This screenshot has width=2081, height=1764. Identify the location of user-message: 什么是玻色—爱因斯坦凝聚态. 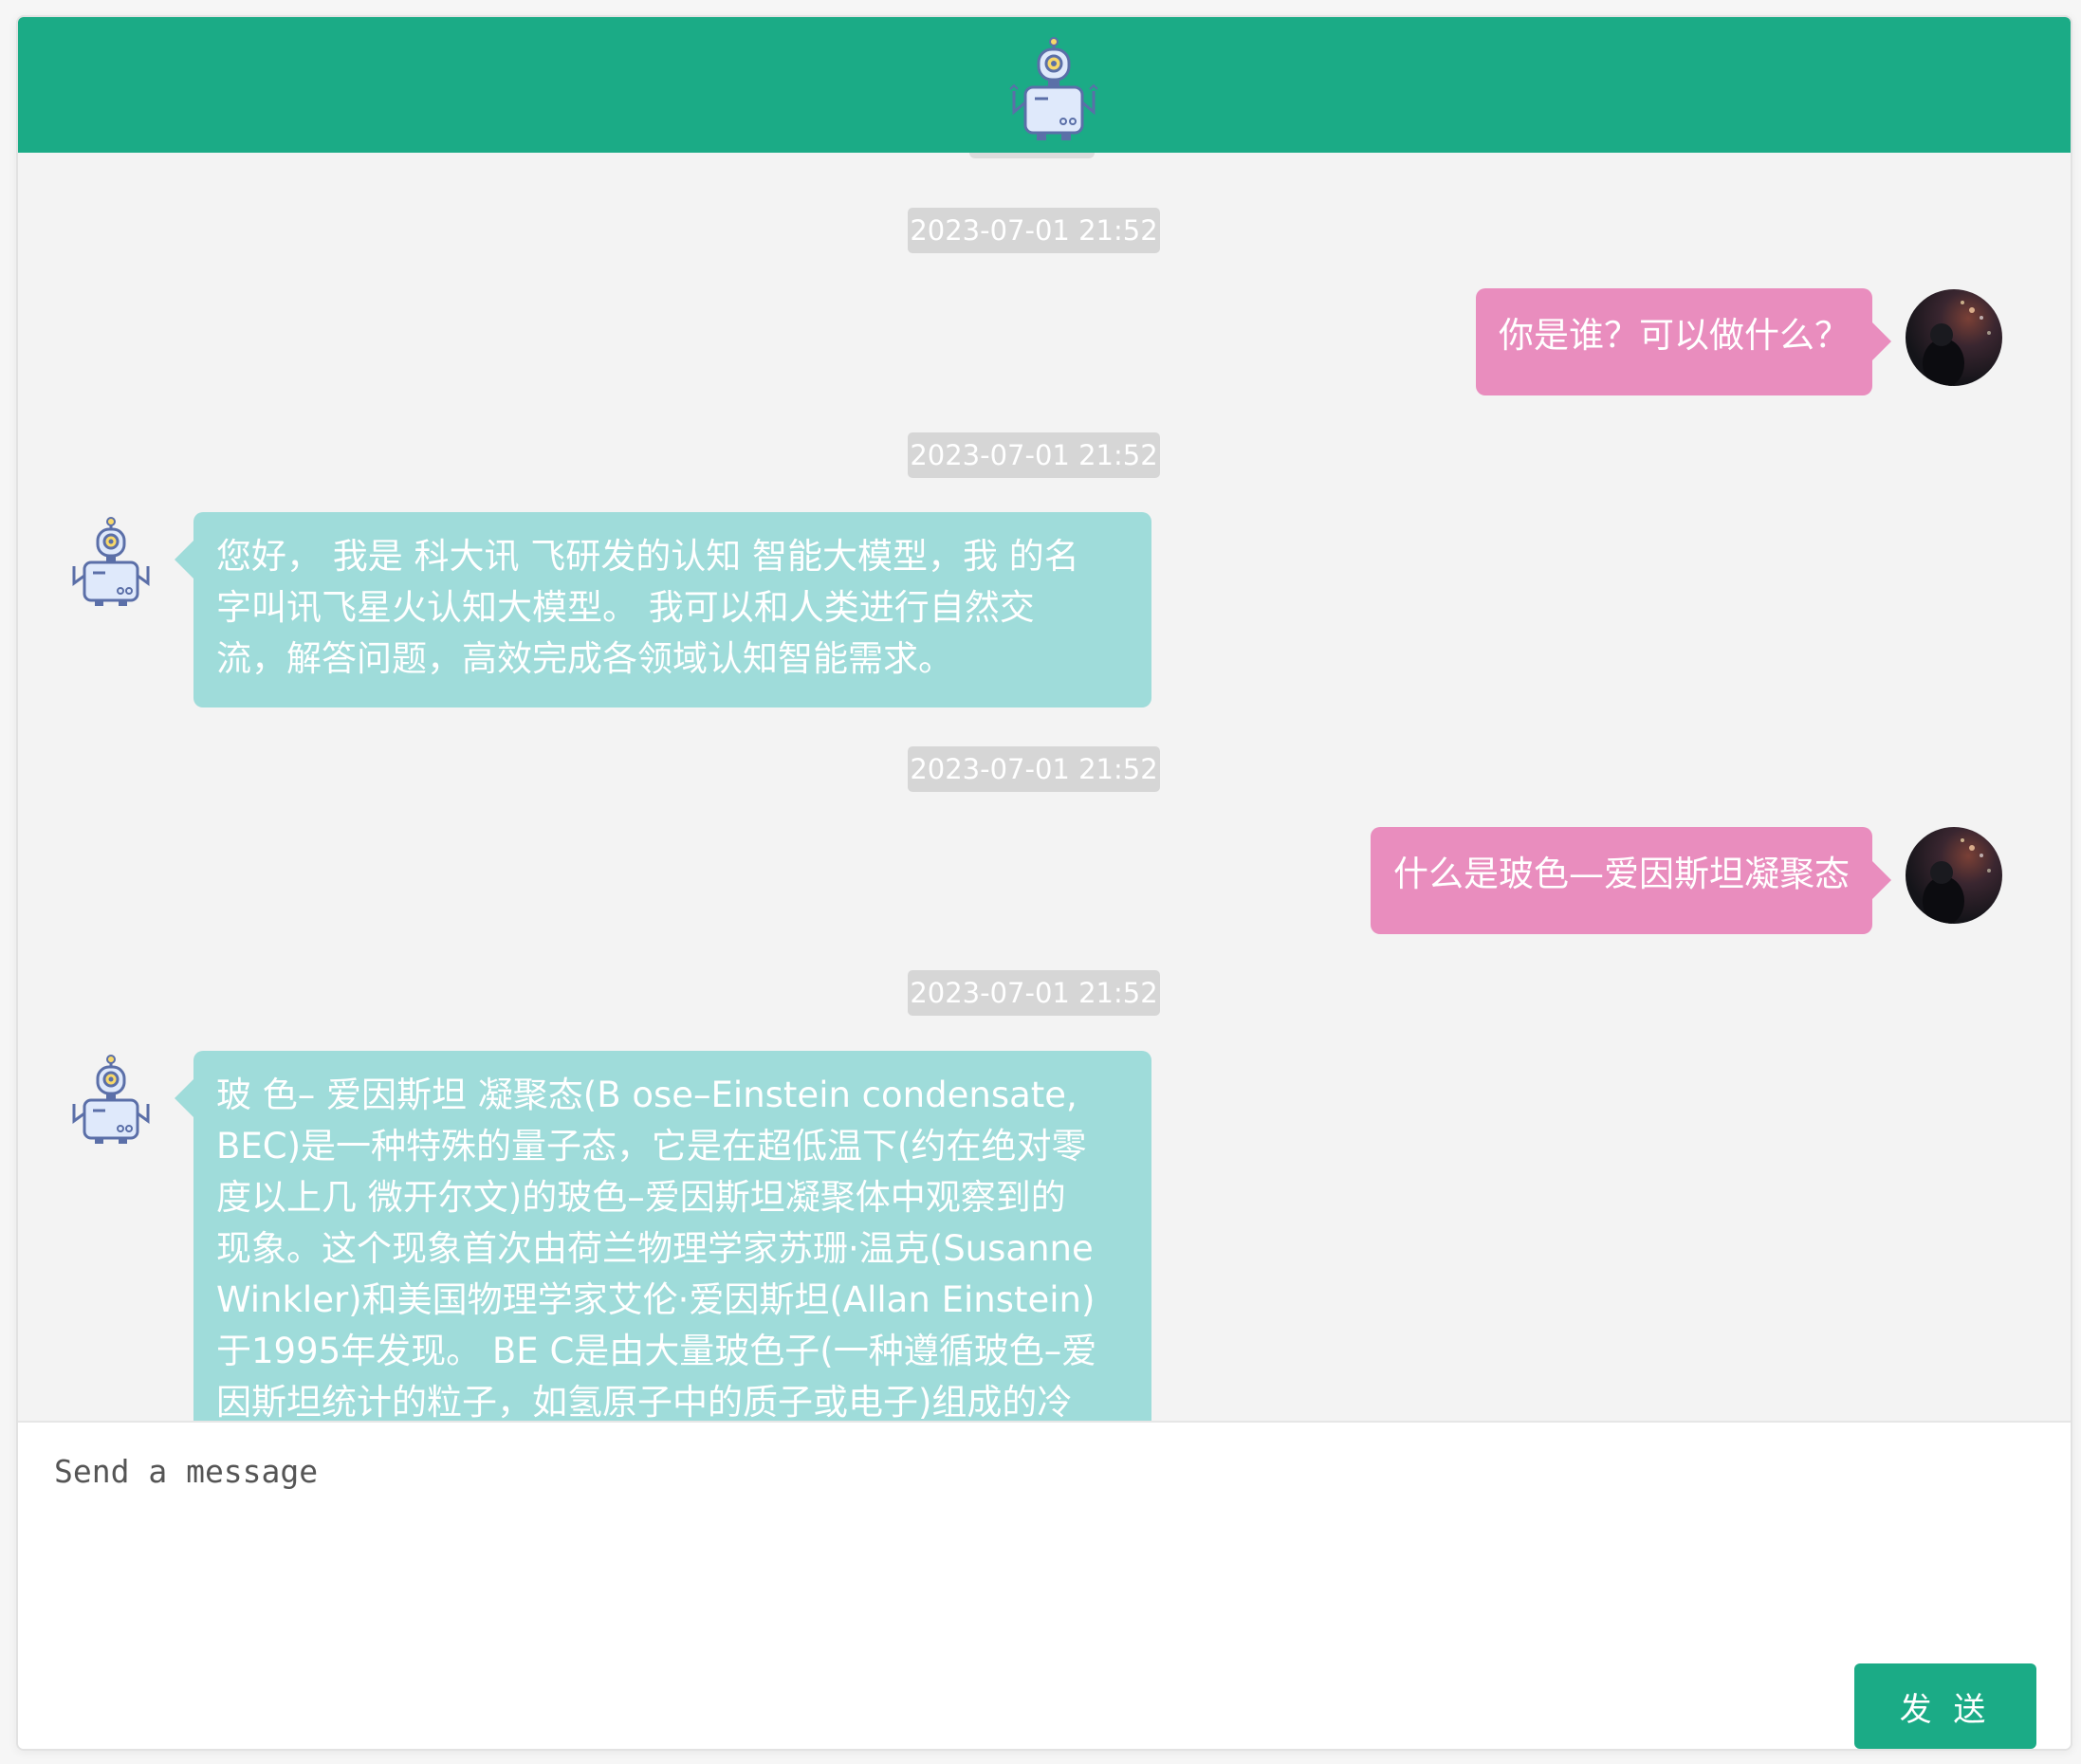
(1631, 880).